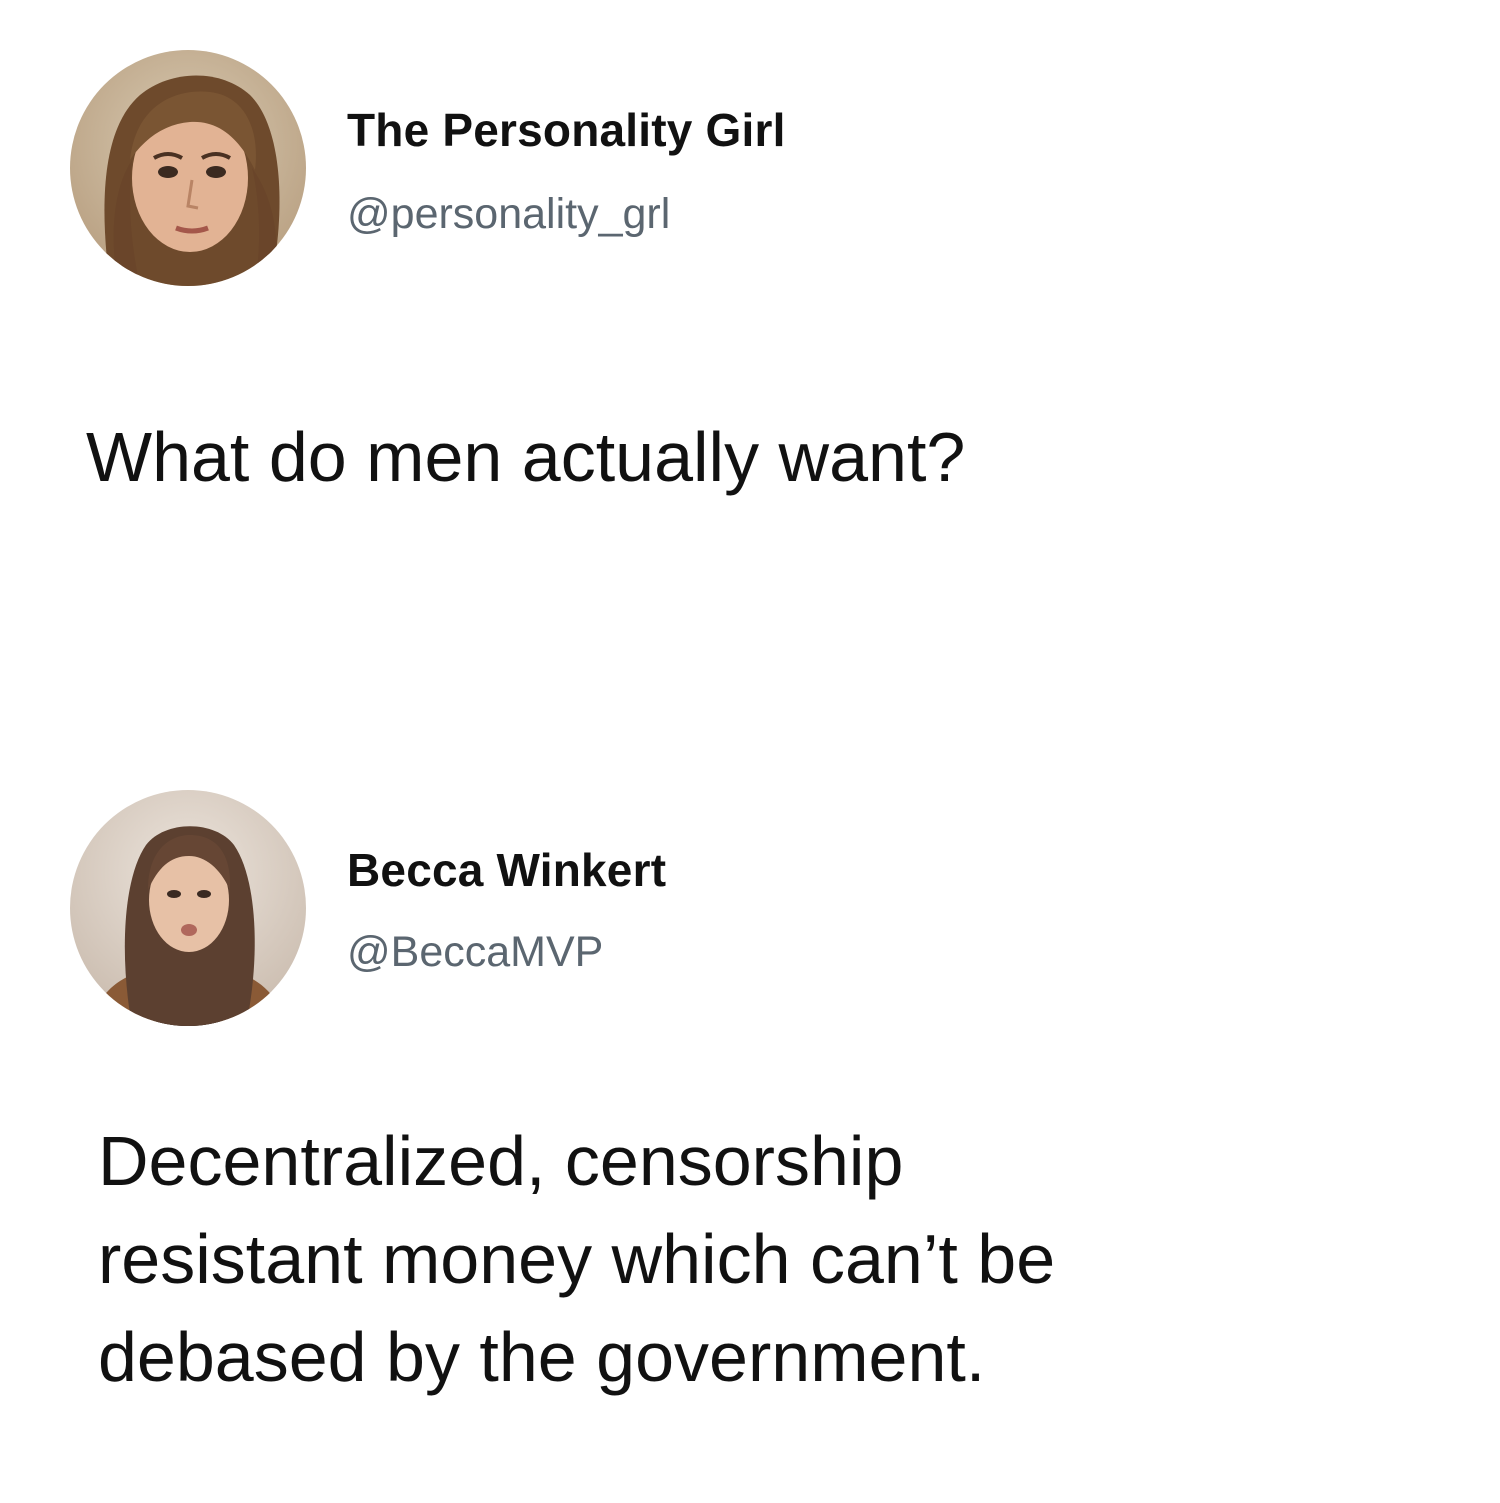  Describe the element at coordinates (566, 130) in the screenshot. I see `author-display-name: The Personality Girl` at that location.